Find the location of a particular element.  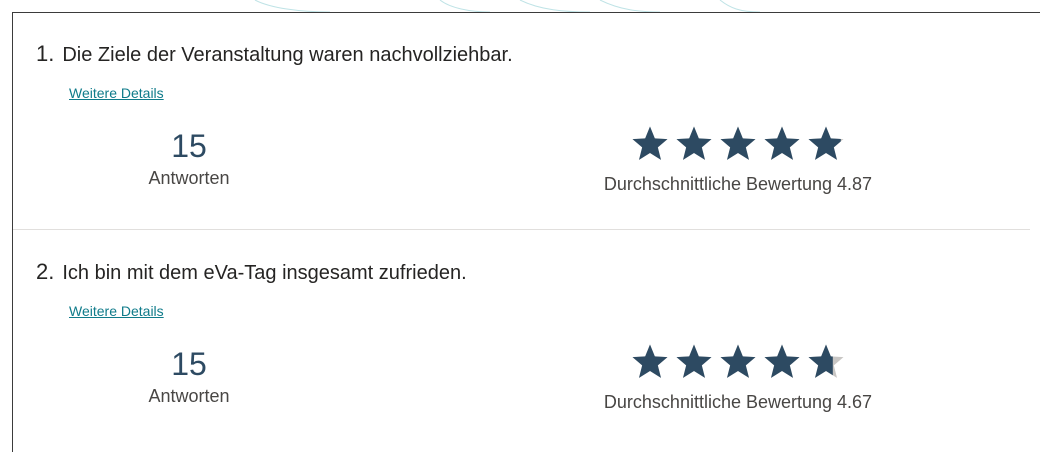

average-rating-label: Durchschnittliche Bewertung 4.67 is located at coordinates (738, 402).